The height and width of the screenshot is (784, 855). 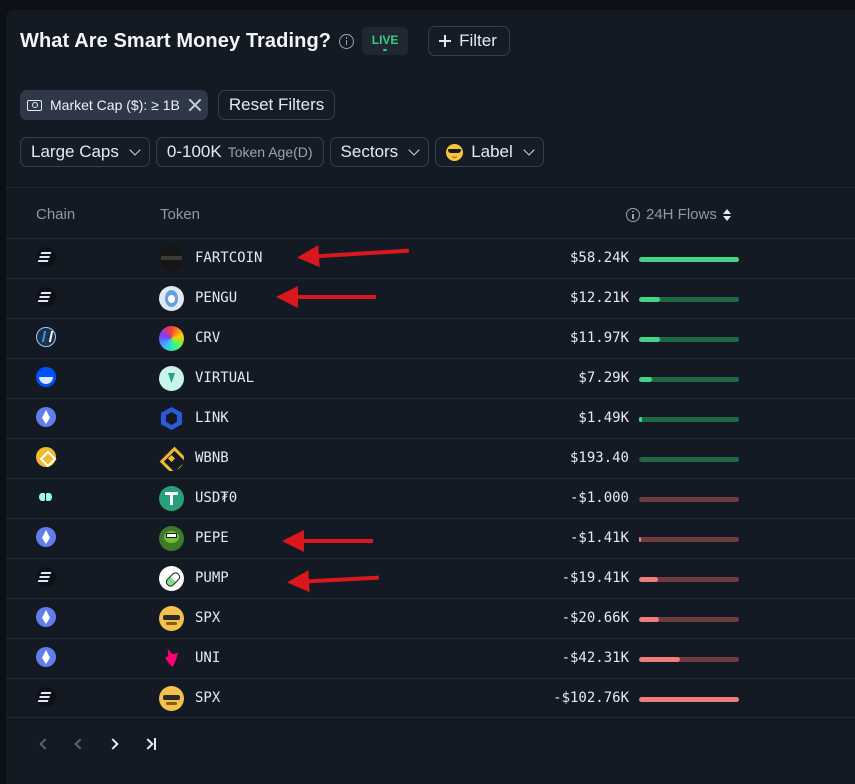 What do you see at coordinates (430, 338) in the screenshot?
I see `table-row: CRV $11.97K` at bounding box center [430, 338].